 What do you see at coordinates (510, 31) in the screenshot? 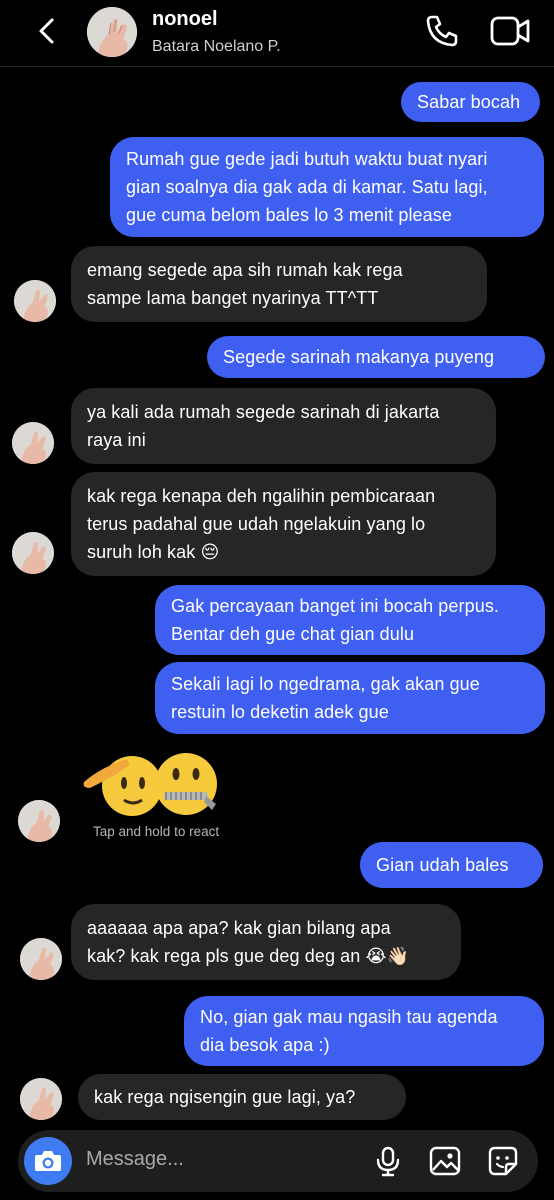
I see `video-call-icon` at bounding box center [510, 31].